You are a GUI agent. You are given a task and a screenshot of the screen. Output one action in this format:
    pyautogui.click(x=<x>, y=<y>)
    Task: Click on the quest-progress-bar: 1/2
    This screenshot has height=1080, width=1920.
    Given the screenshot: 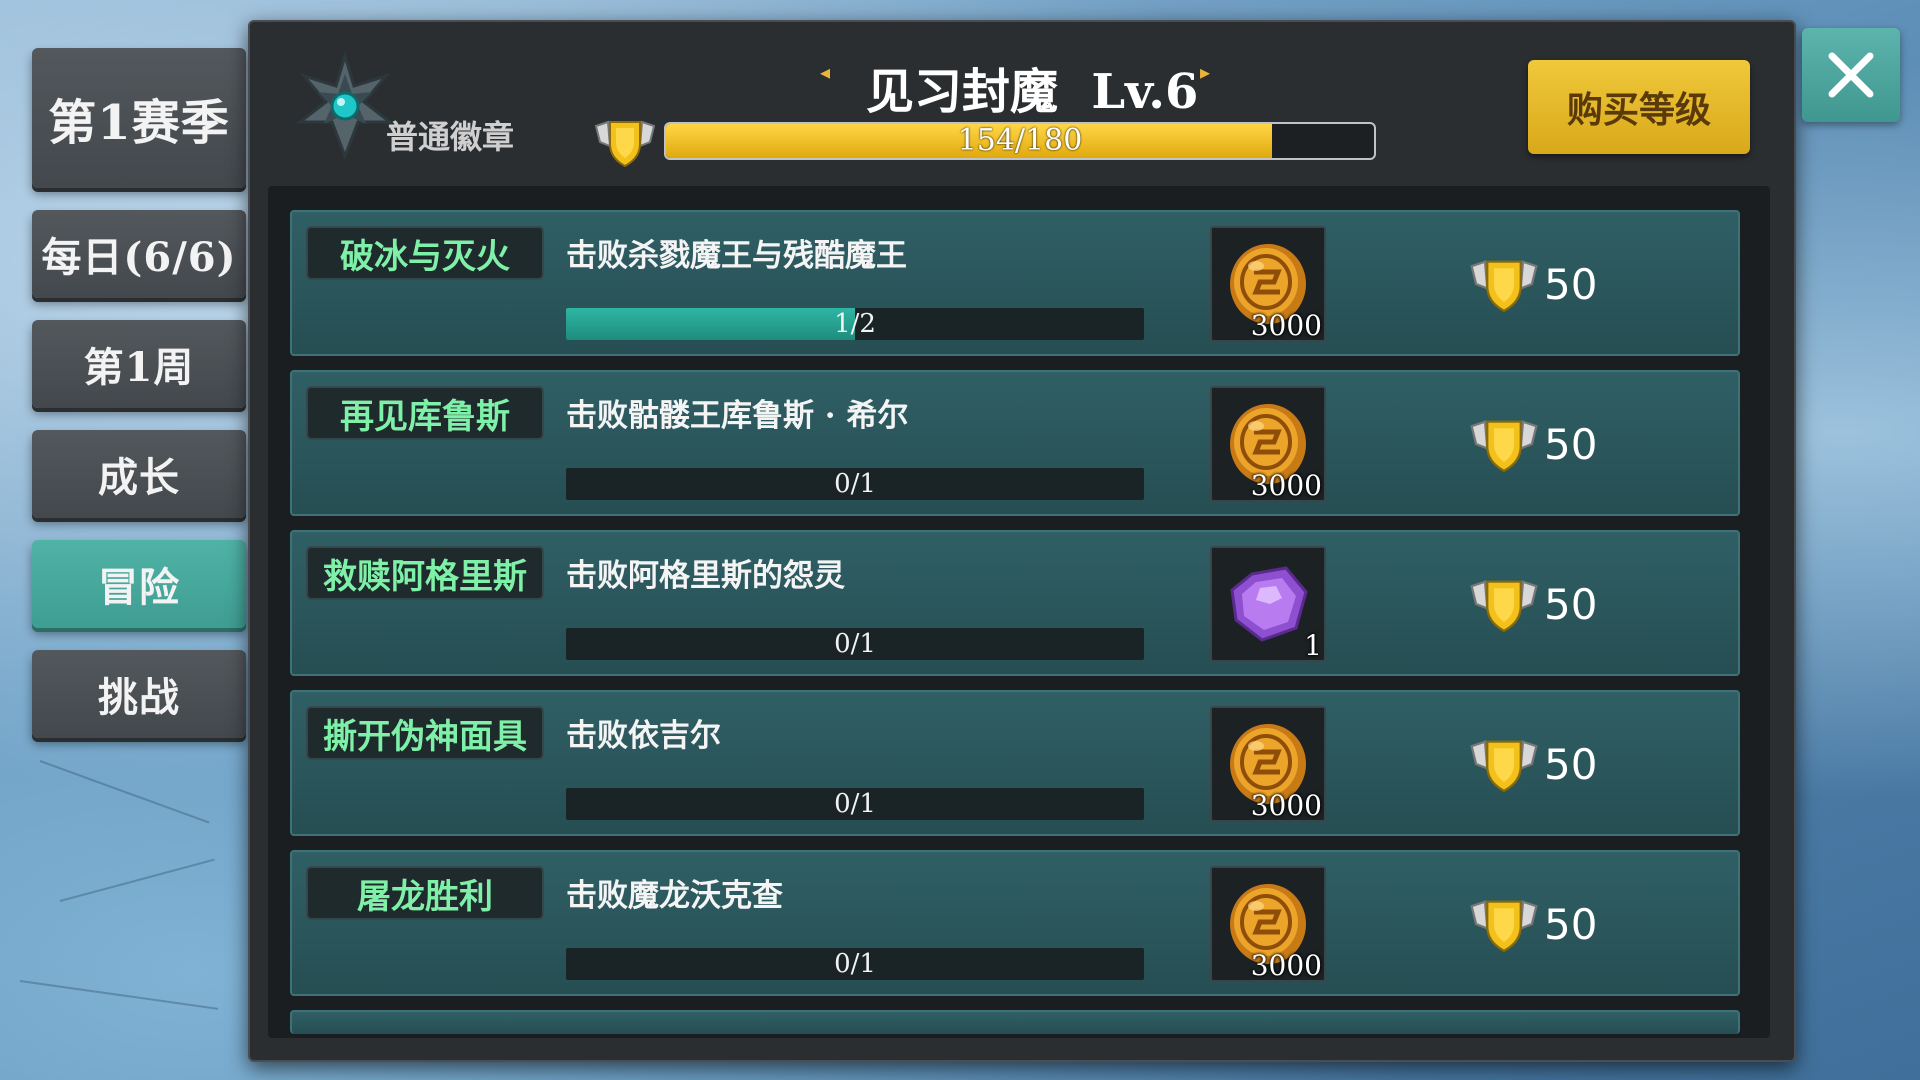 What is the action you would take?
    pyautogui.click(x=855, y=324)
    